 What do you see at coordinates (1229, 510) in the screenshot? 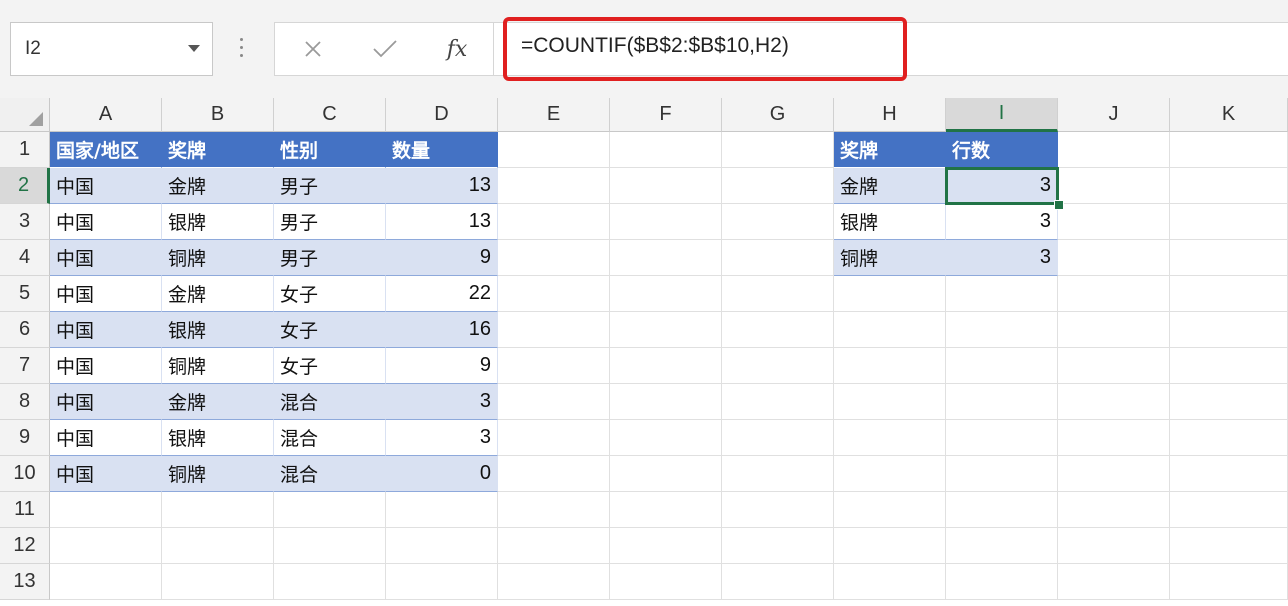
I see `cell-k11` at bounding box center [1229, 510].